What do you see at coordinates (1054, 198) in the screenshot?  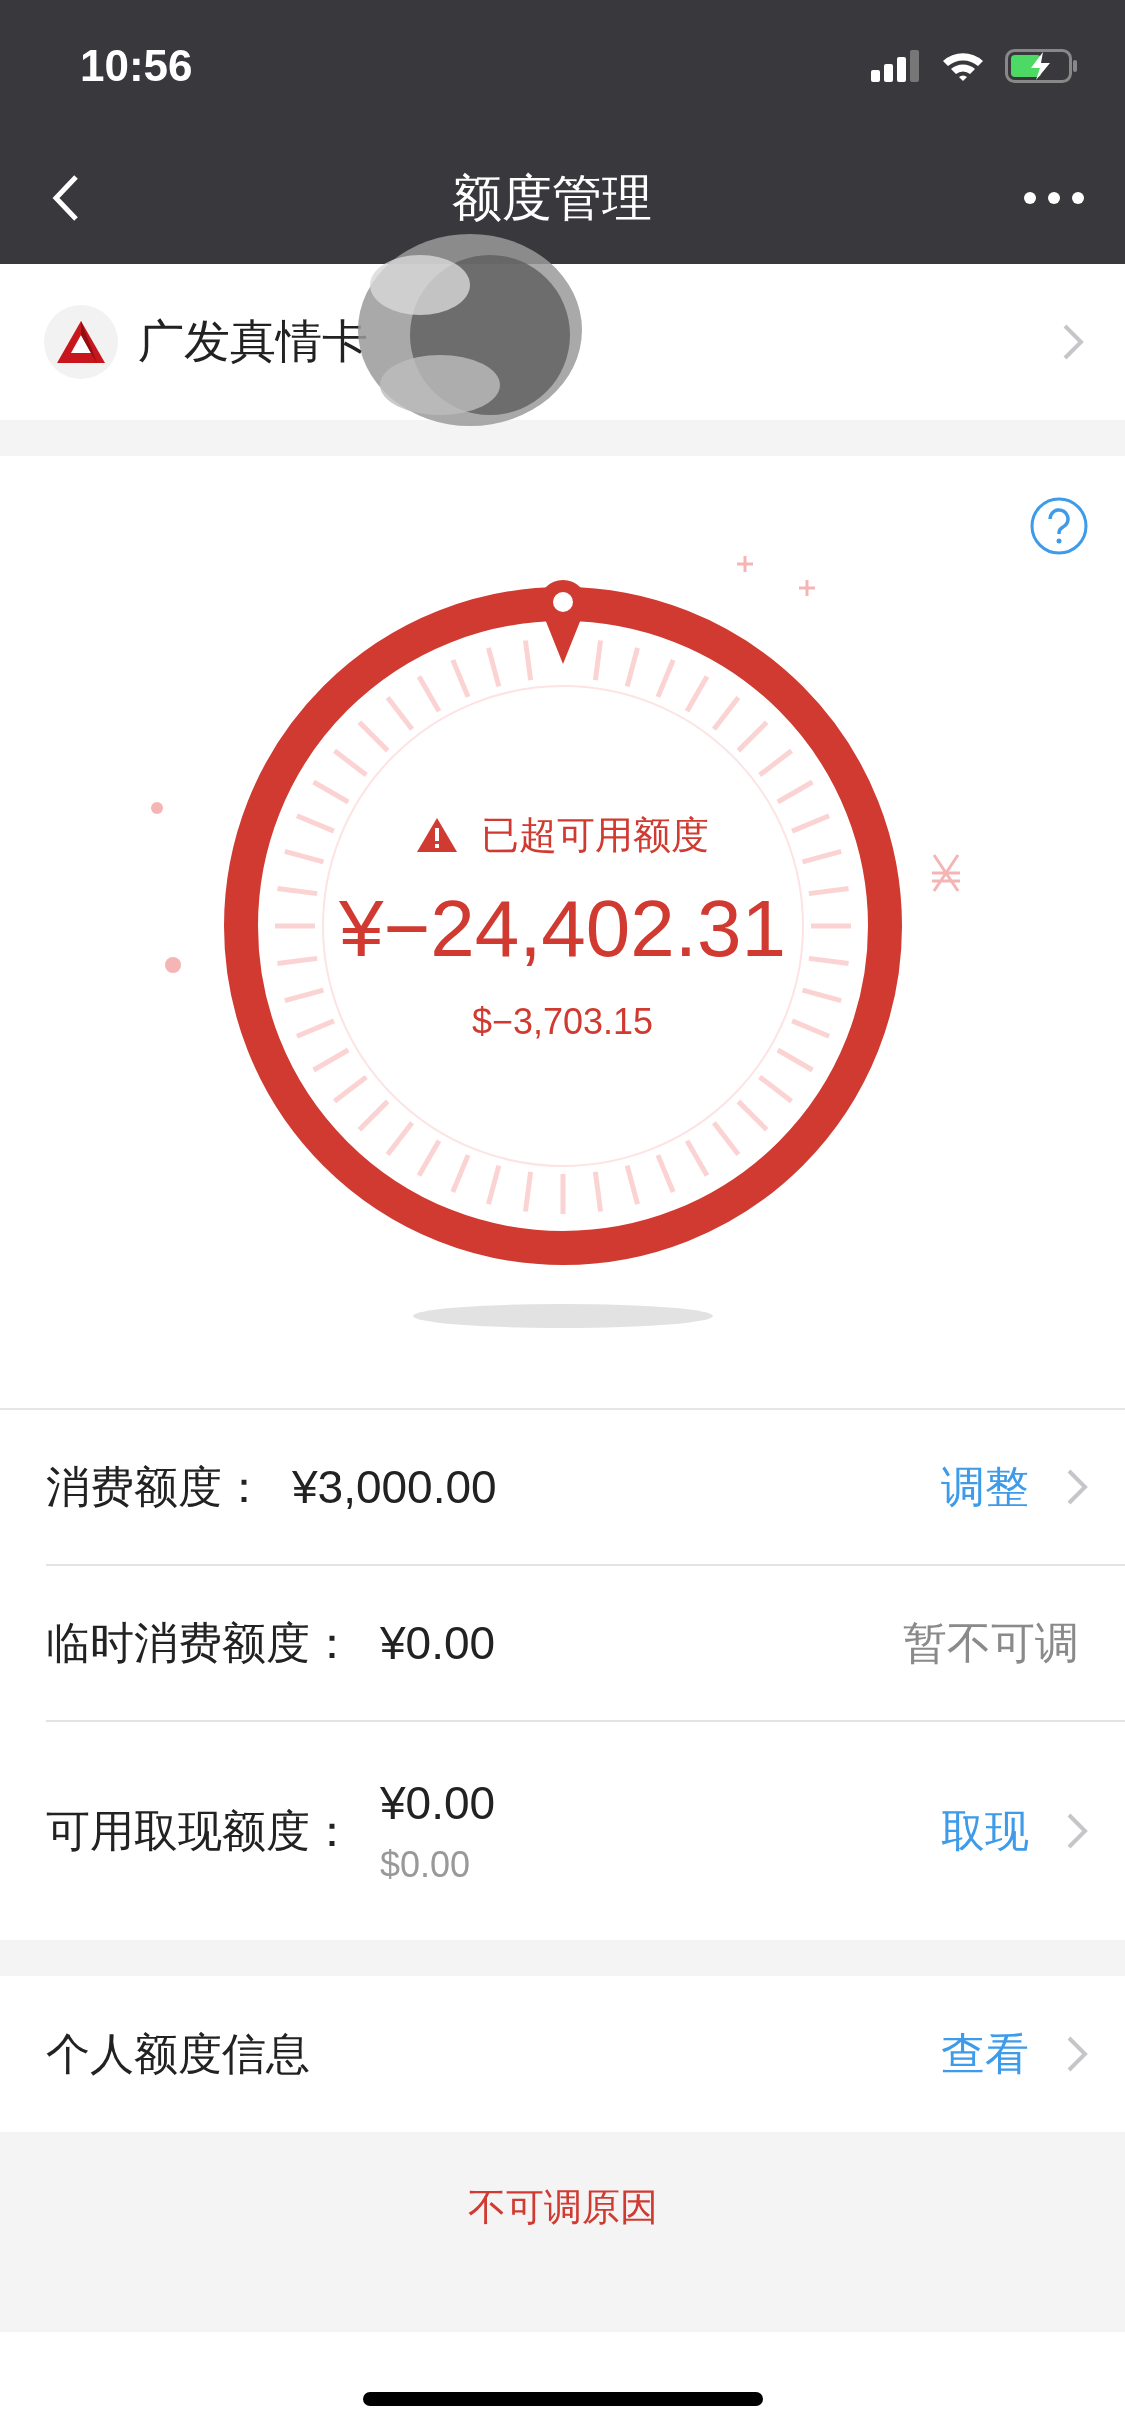 I see `more-button` at bounding box center [1054, 198].